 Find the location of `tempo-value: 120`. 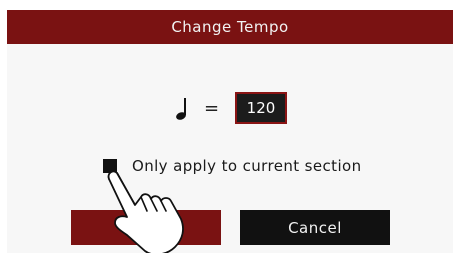

tempo-value: 120 is located at coordinates (261, 108).